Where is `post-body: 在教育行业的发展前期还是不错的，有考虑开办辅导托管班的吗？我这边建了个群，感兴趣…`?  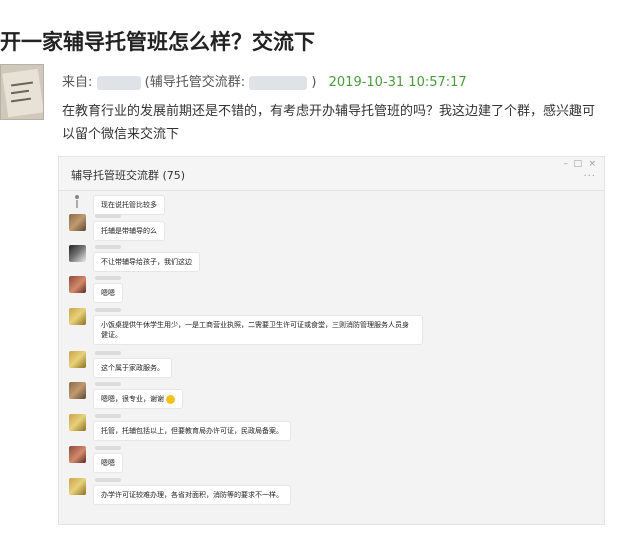
post-body: 在教育行业的发展前期还是不错的，有考虑开办辅导托管班的吗？我这边建了个群，感兴趣… is located at coordinates (329, 123).